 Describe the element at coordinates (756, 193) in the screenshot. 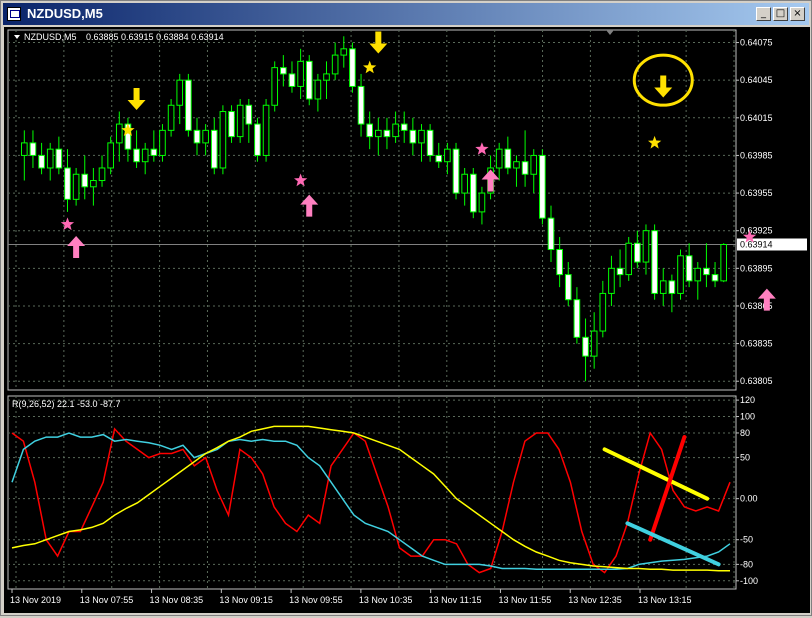

I see `price-tick-label: 0.63955` at that location.